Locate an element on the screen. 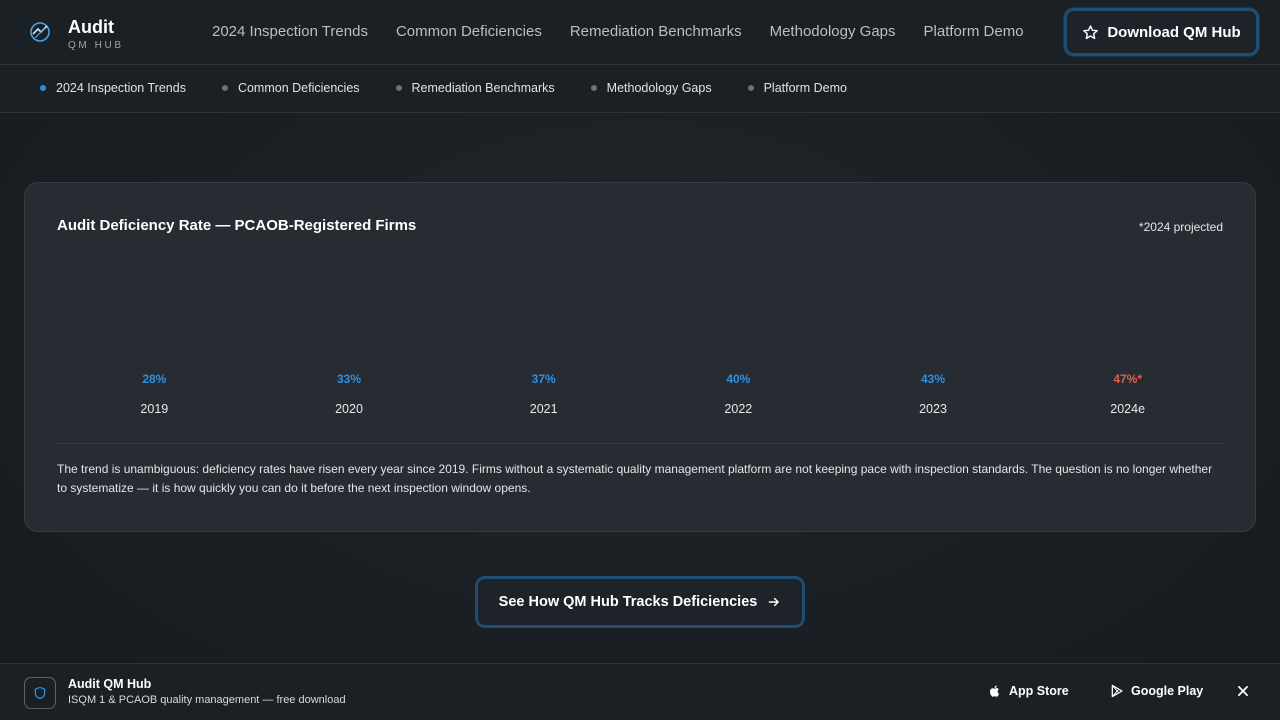 The height and width of the screenshot is (720, 1280). bar-value-label: 47%* is located at coordinates (1127, 379).